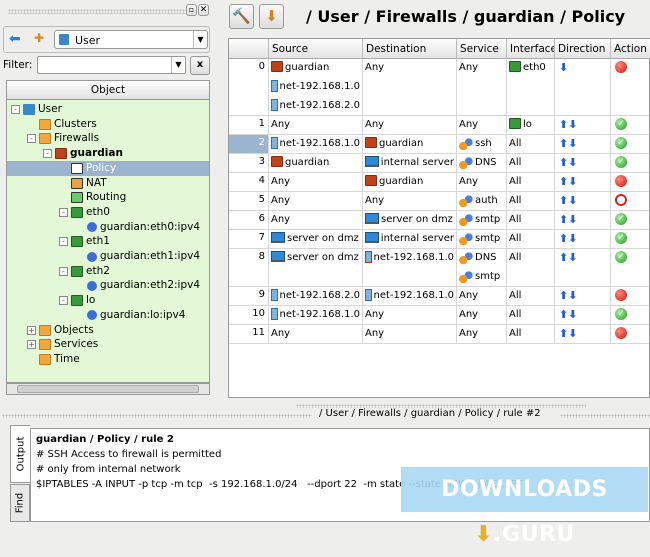  What do you see at coordinates (62, 344) in the screenshot?
I see `tree-item-services: + Services` at bounding box center [62, 344].